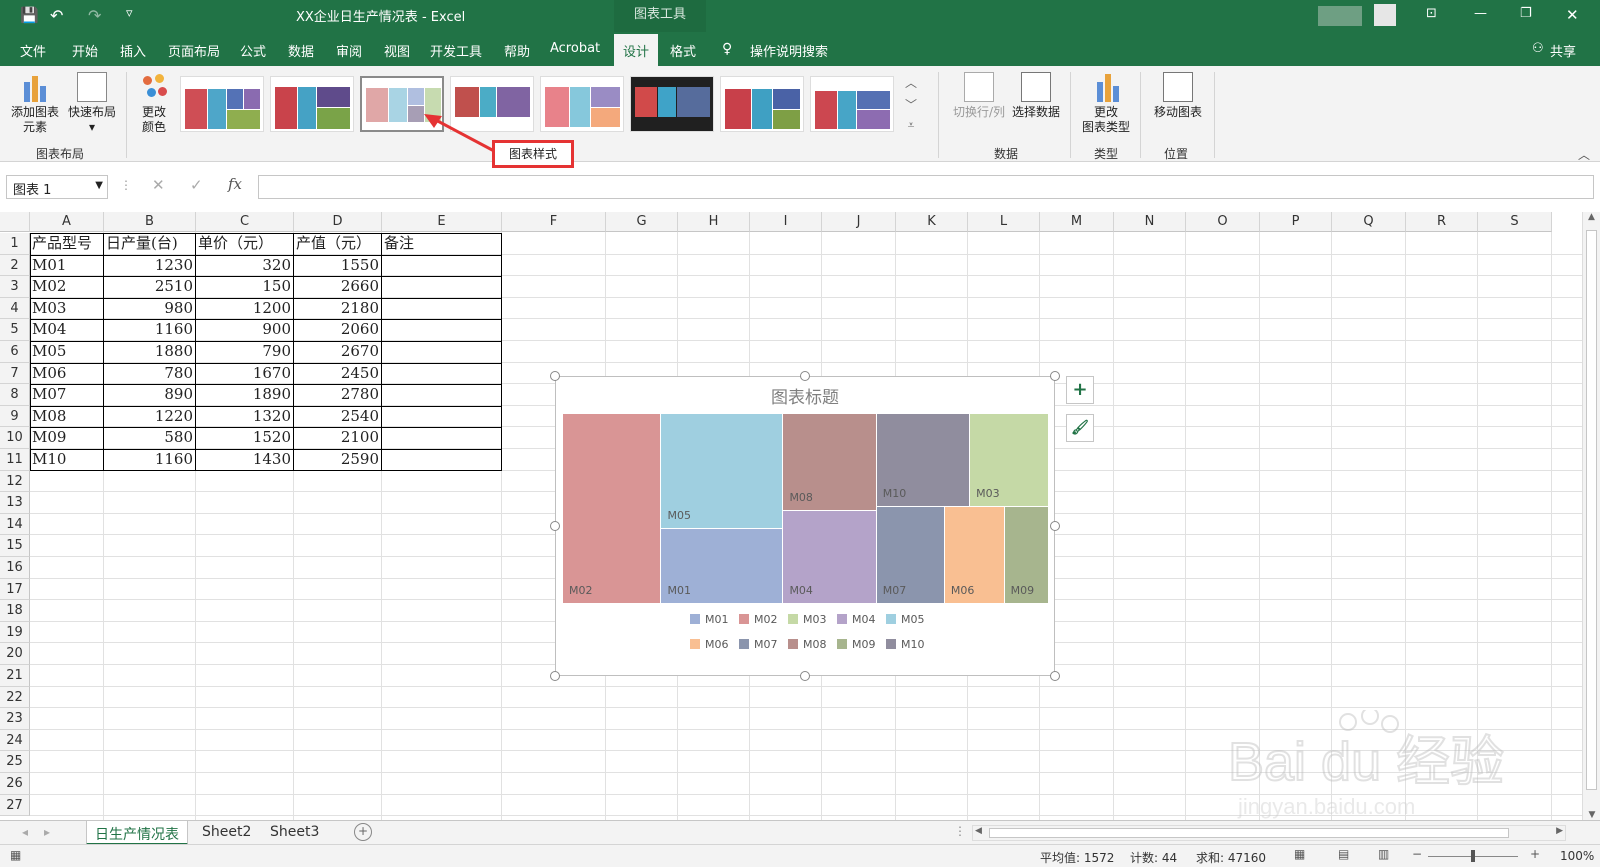 The width and height of the screenshot is (1600, 867). Describe the element at coordinates (923, 460) in the screenshot. I see `treemap-tile-m10: M10` at that location.